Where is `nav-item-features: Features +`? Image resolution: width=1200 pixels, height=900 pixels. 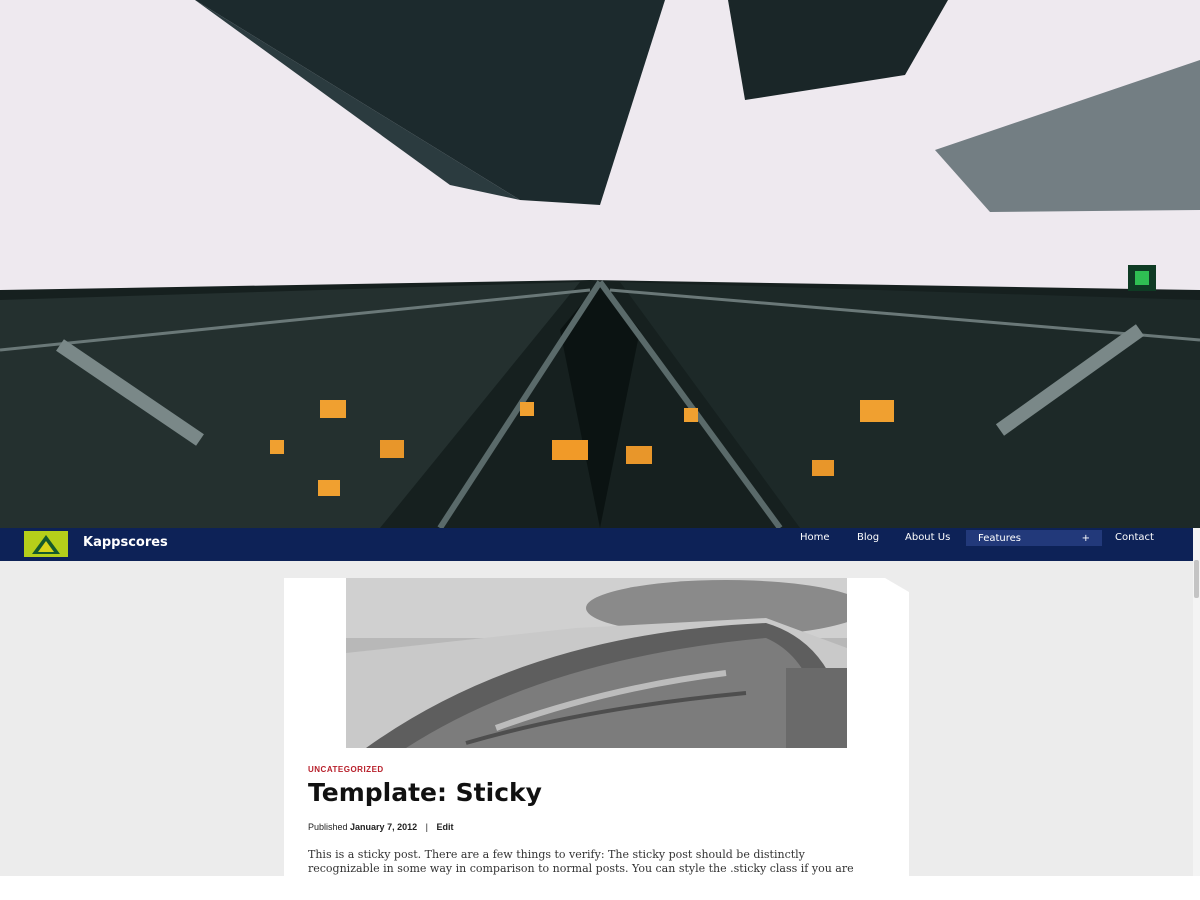
nav-item-features: Features + is located at coordinates (1034, 538).